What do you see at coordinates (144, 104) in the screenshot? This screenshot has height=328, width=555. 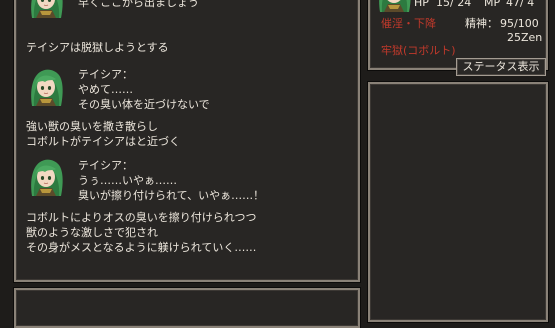 I see `speech-line: その臭い体を近づけないで` at bounding box center [144, 104].